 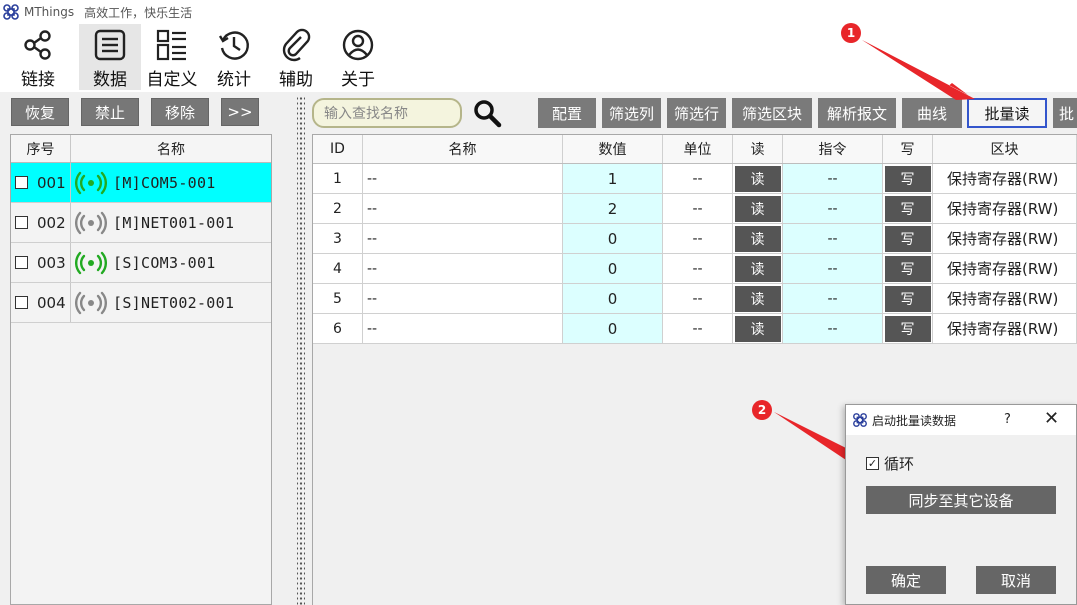 I want to click on filter-rows-button: 筛选行, so click(x=696, y=113).